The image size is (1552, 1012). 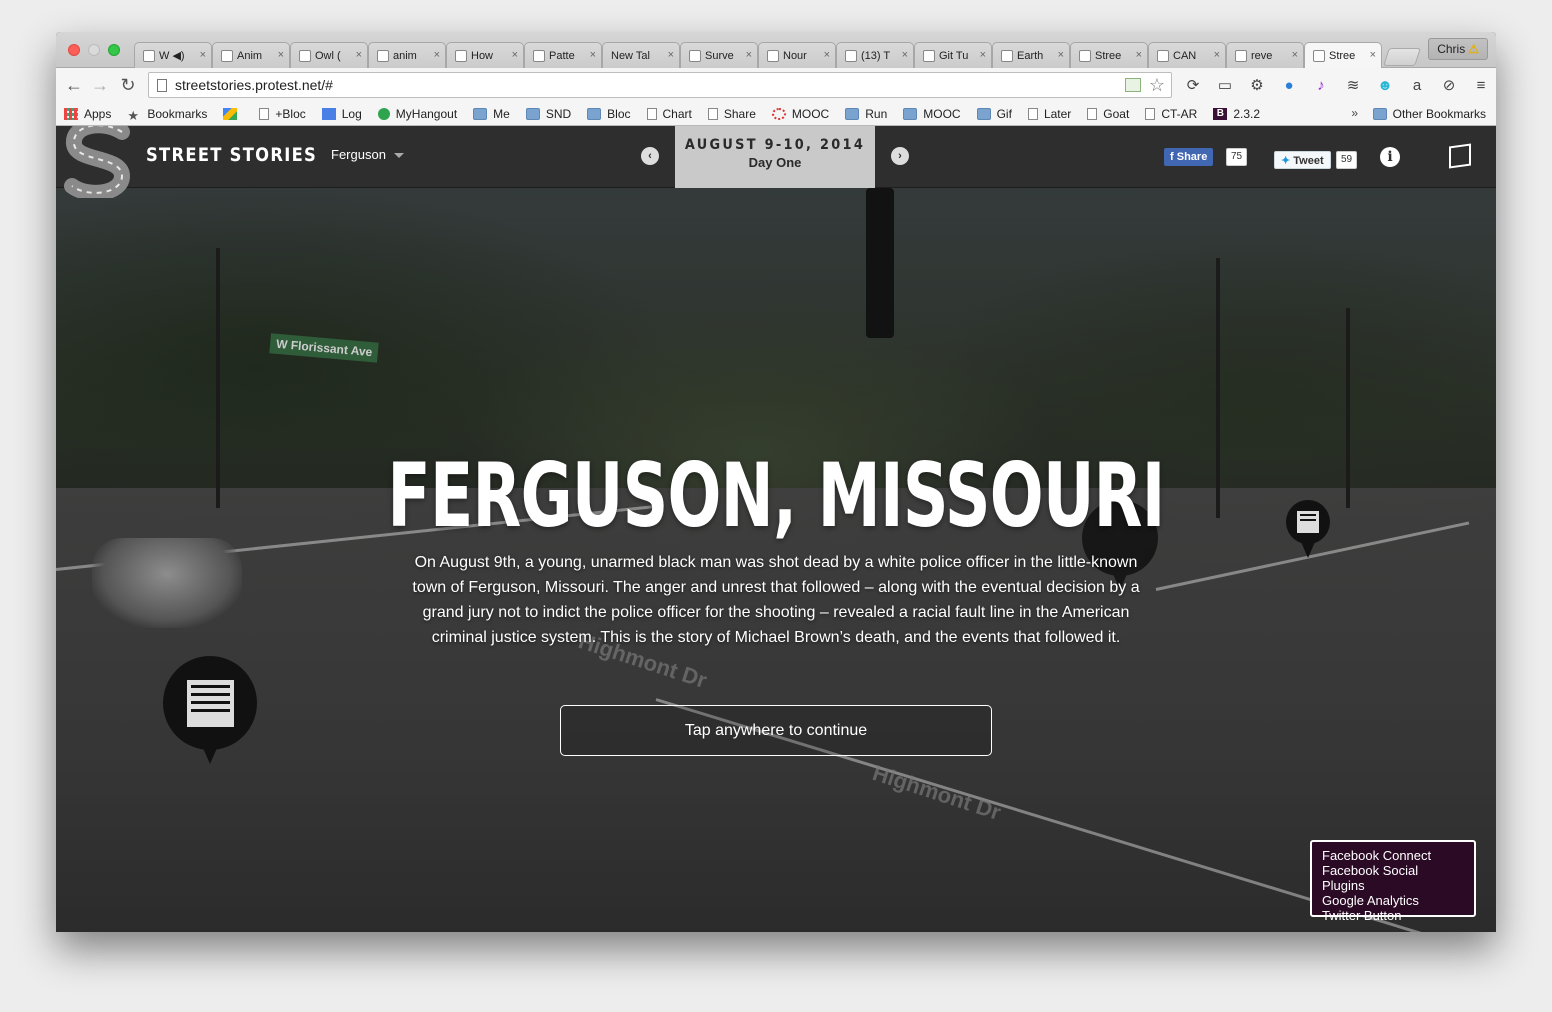 I want to click on compass-icon: ⊘, so click(x=1449, y=85).